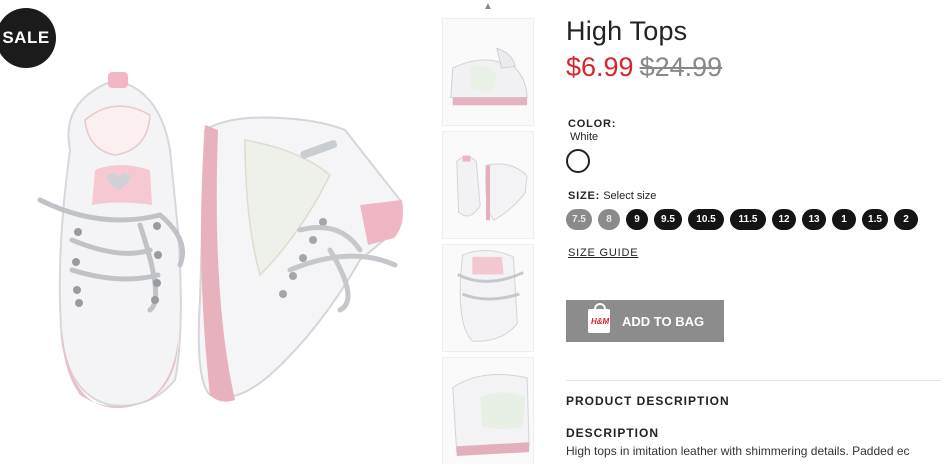 Image resolution: width=941 pixels, height=464 pixels. Describe the element at coordinates (600, 321) in the screenshot. I see `bag-brand: H&M` at that location.